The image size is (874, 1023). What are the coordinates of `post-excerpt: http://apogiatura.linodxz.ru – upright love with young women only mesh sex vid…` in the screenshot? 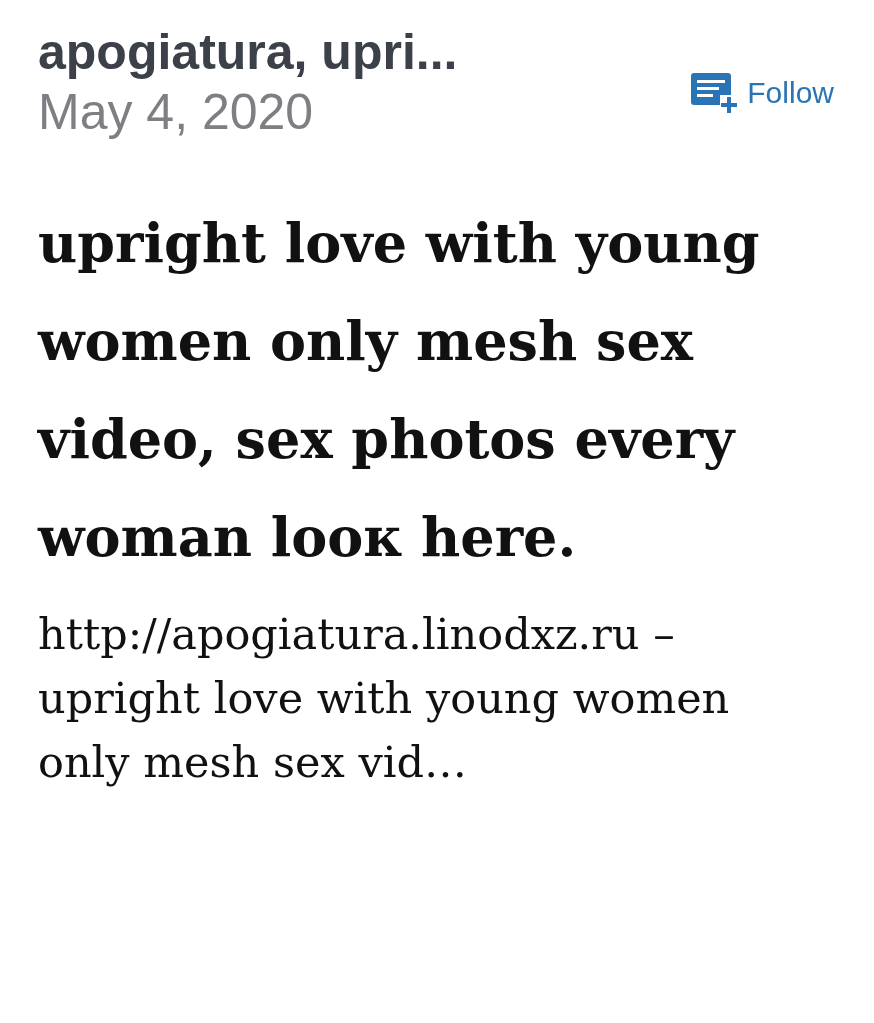 It's located at (384, 698).